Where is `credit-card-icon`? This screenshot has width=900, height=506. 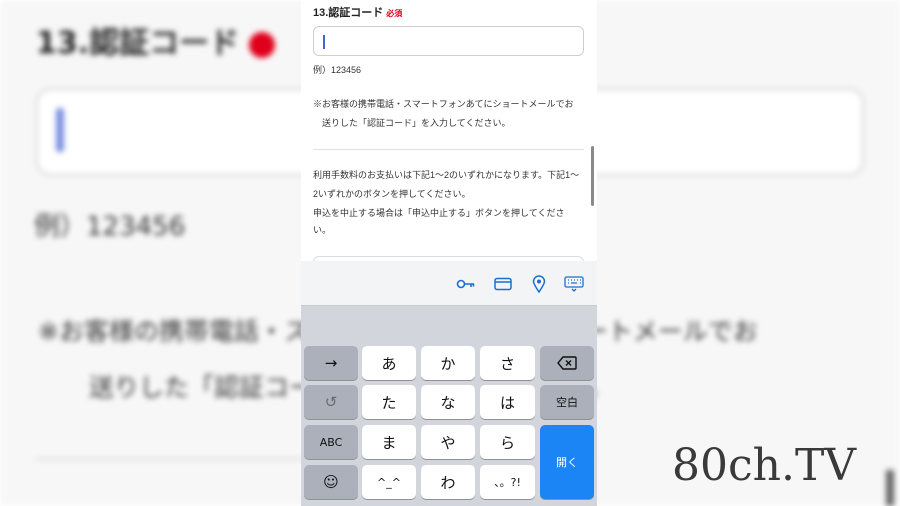
credit-card-icon is located at coordinates (503, 284).